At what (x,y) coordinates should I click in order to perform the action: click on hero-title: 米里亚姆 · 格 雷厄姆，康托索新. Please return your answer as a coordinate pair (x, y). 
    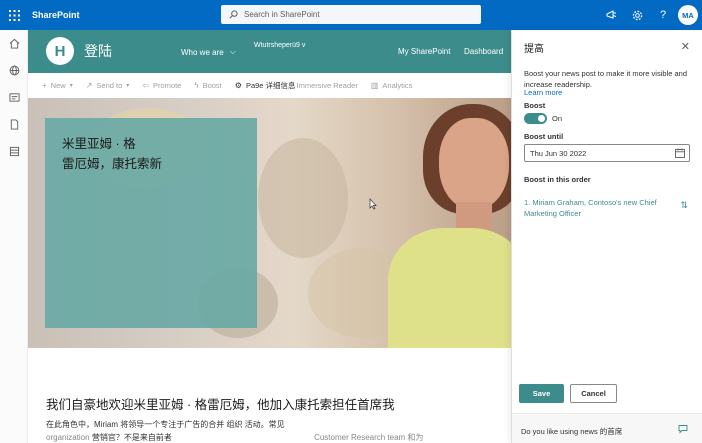
    Looking at the image, I should click on (112, 154).